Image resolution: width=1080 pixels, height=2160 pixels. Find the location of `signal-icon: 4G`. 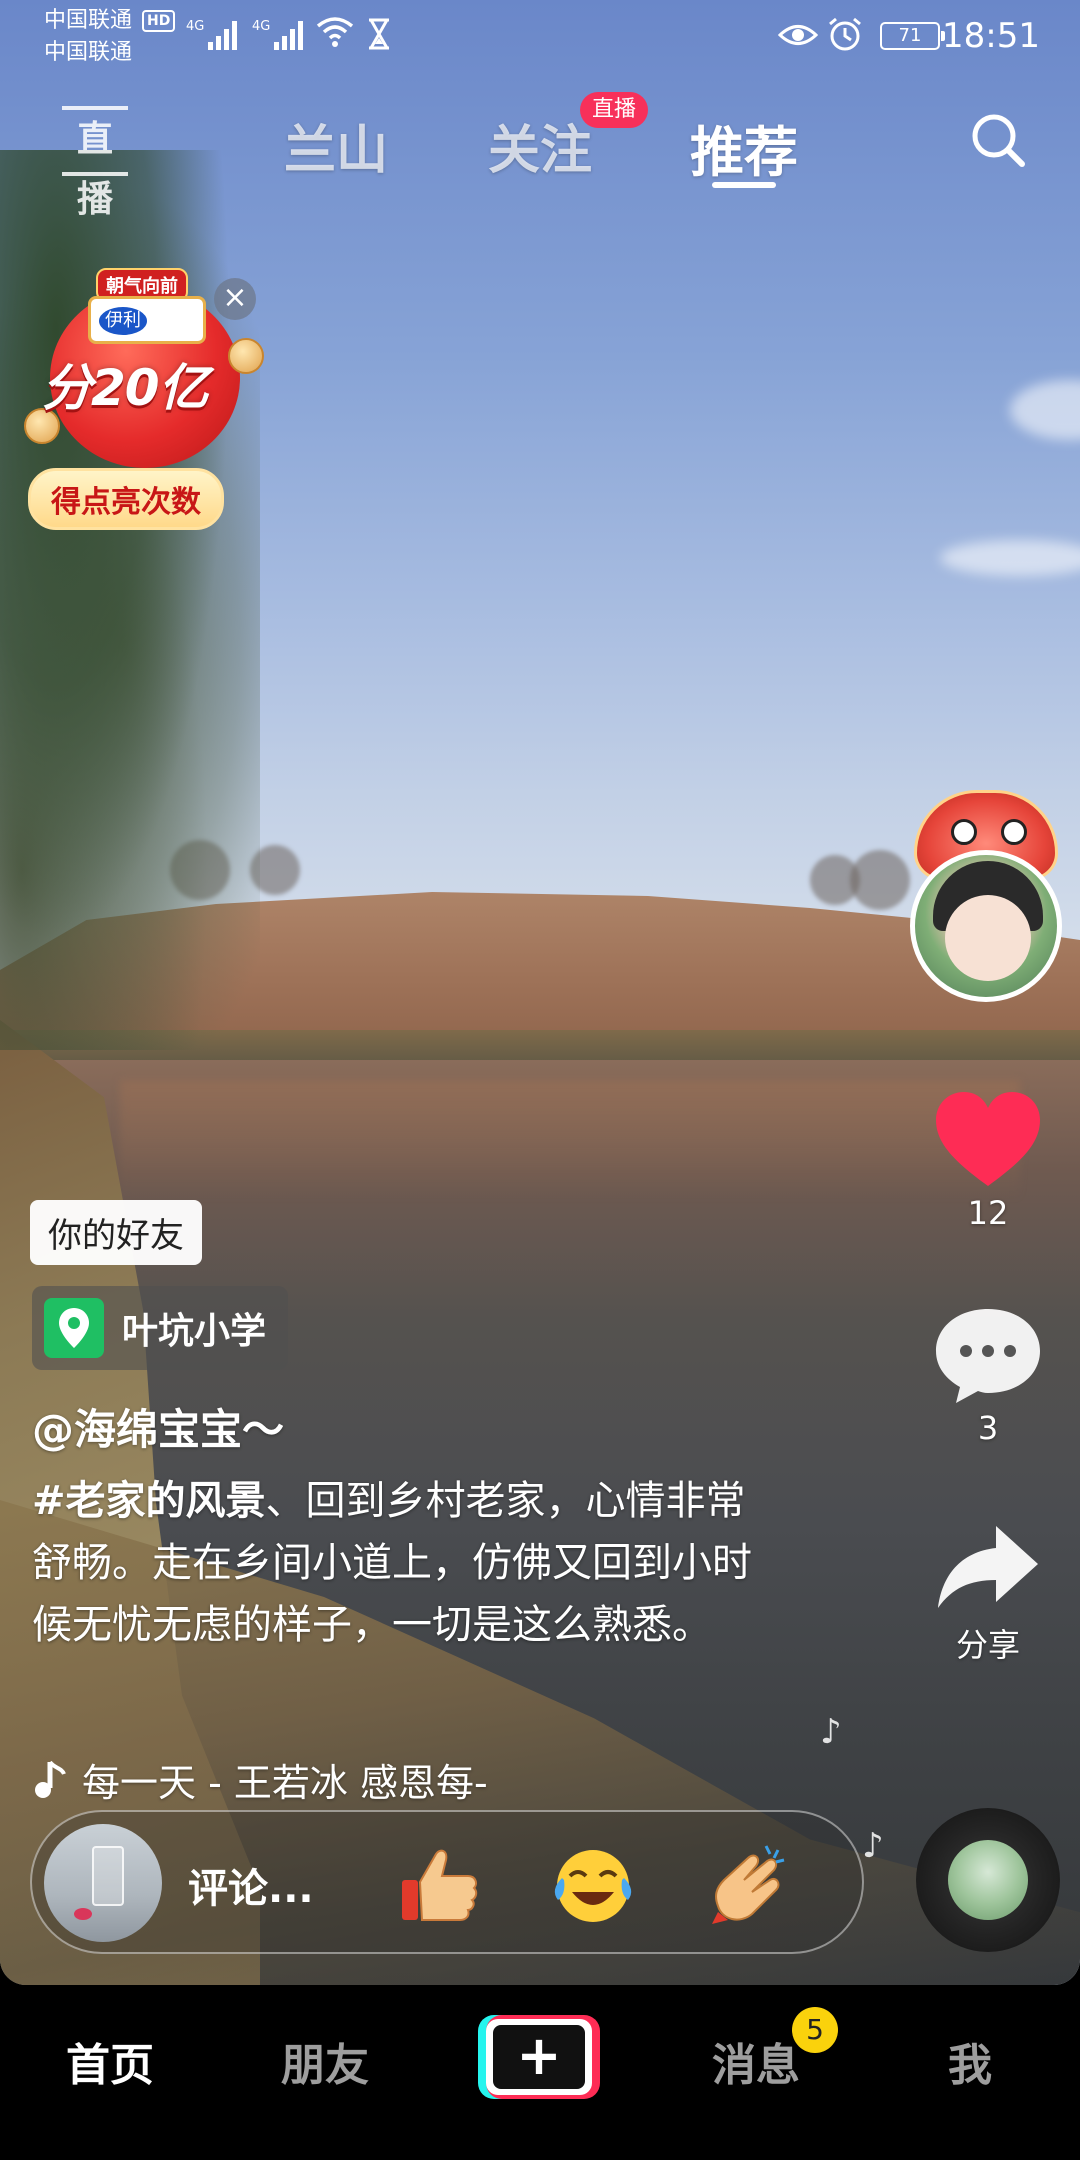

signal-icon: 4G is located at coordinates (211, 34).